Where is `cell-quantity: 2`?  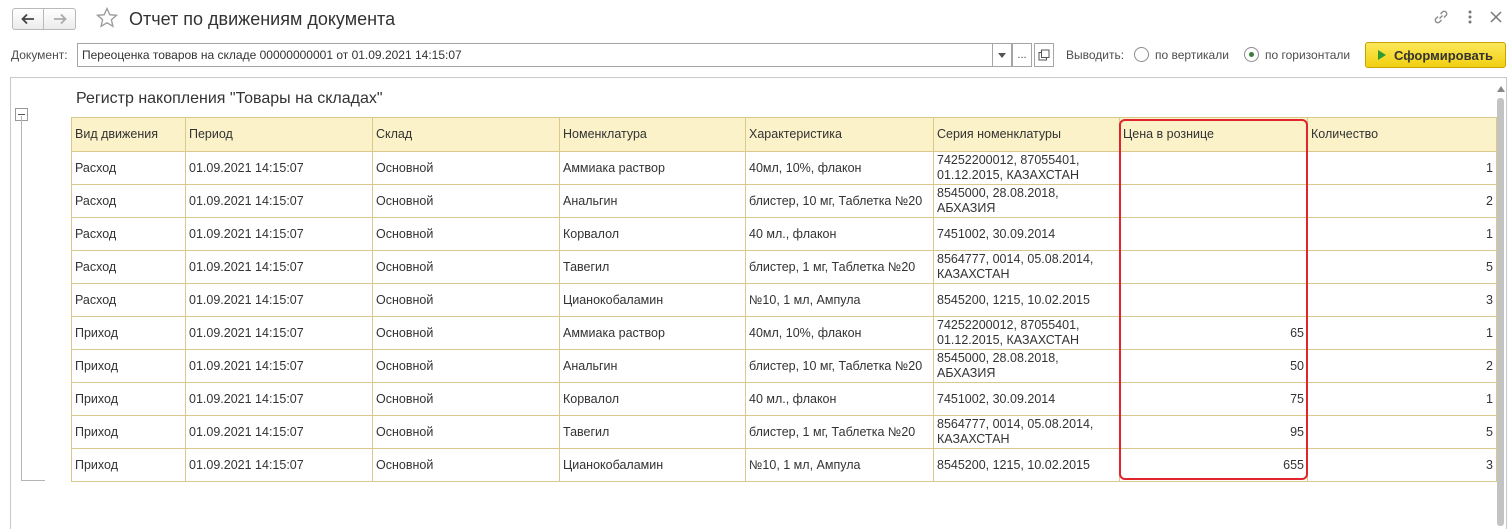
cell-quantity: 2 is located at coordinates (1402, 201).